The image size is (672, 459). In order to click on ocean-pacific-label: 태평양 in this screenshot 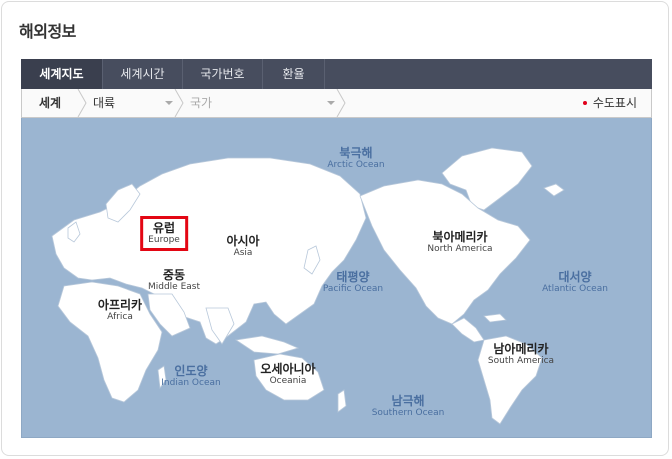, I will do `click(353, 277)`.